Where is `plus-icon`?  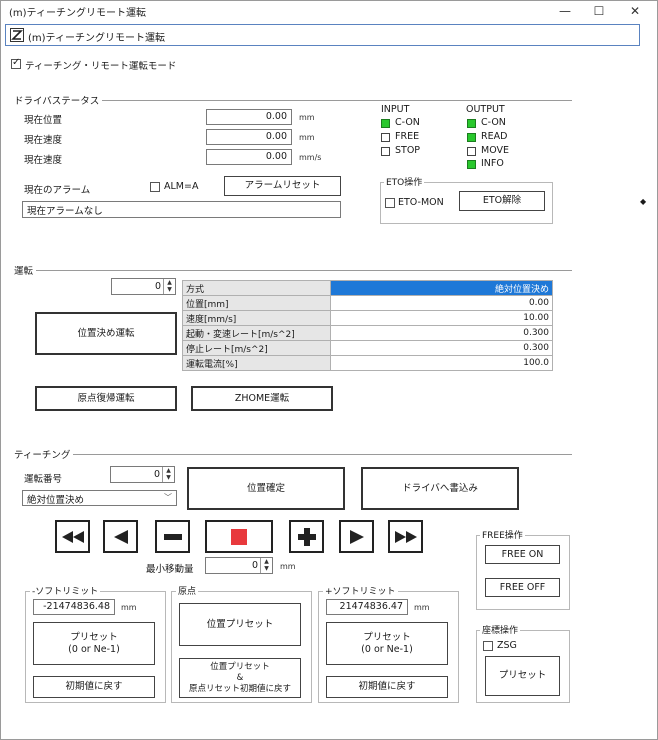 plus-icon is located at coordinates (306, 536).